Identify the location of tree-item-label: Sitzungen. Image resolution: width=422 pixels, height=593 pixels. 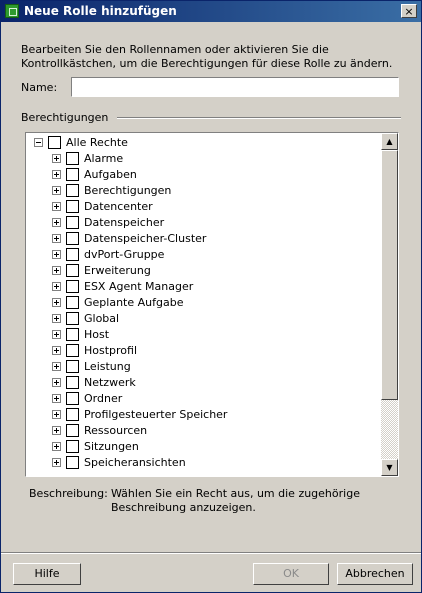
(111, 446).